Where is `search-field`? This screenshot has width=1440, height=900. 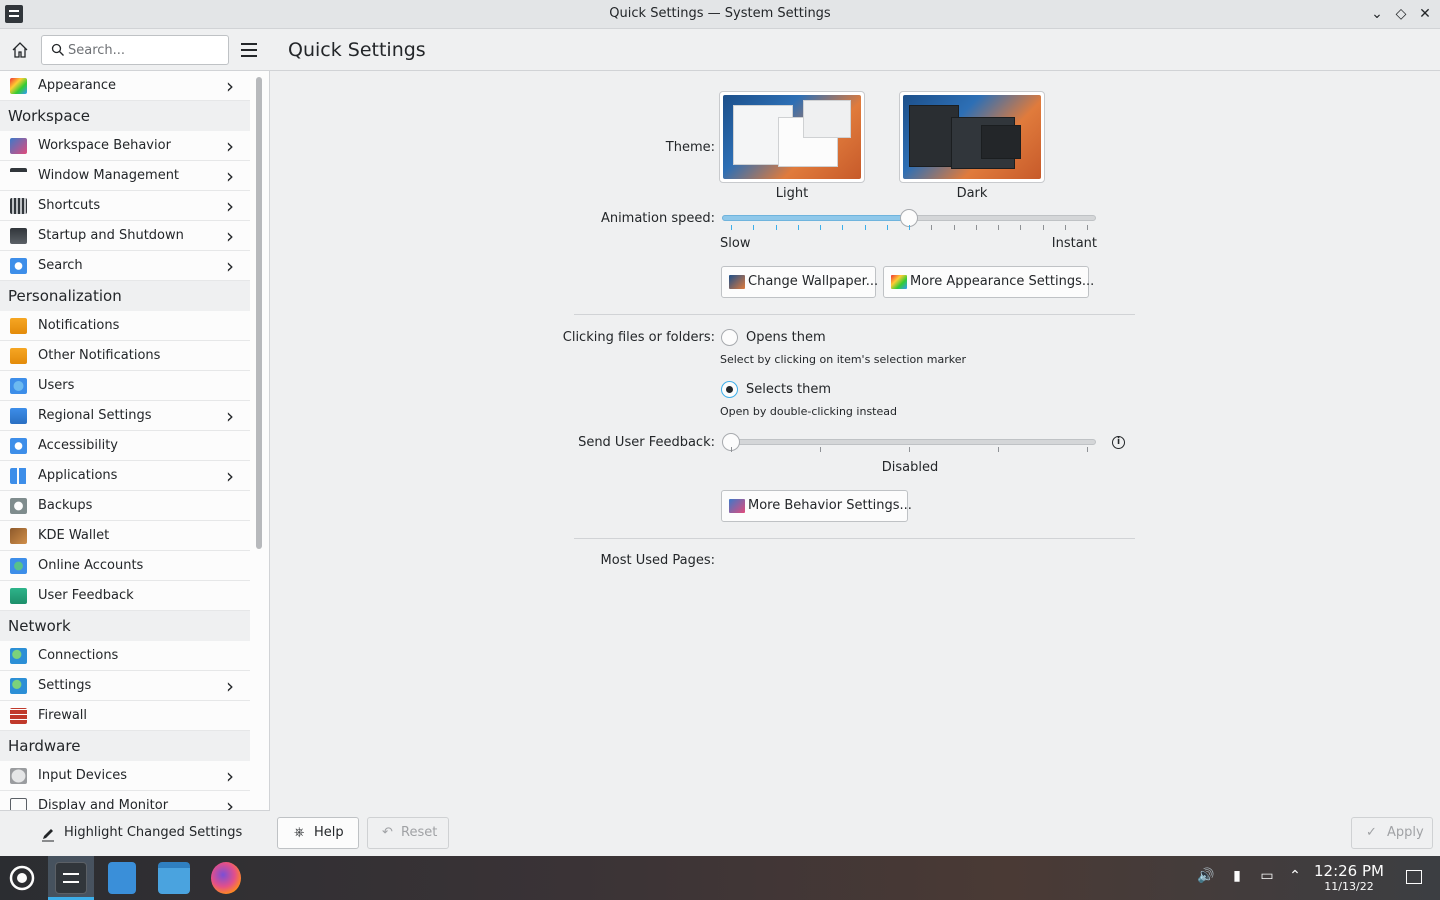 search-field is located at coordinates (135, 50).